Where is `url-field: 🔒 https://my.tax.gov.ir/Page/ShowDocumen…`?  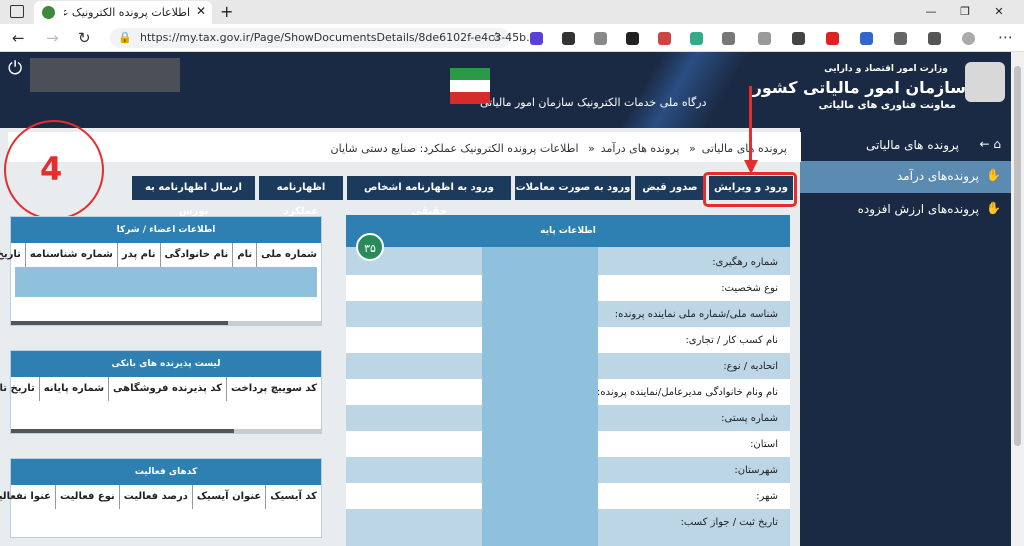 url-field: 🔒 https://my.tax.gov.ir/Page/ShowDocumen… is located at coordinates (323, 38).